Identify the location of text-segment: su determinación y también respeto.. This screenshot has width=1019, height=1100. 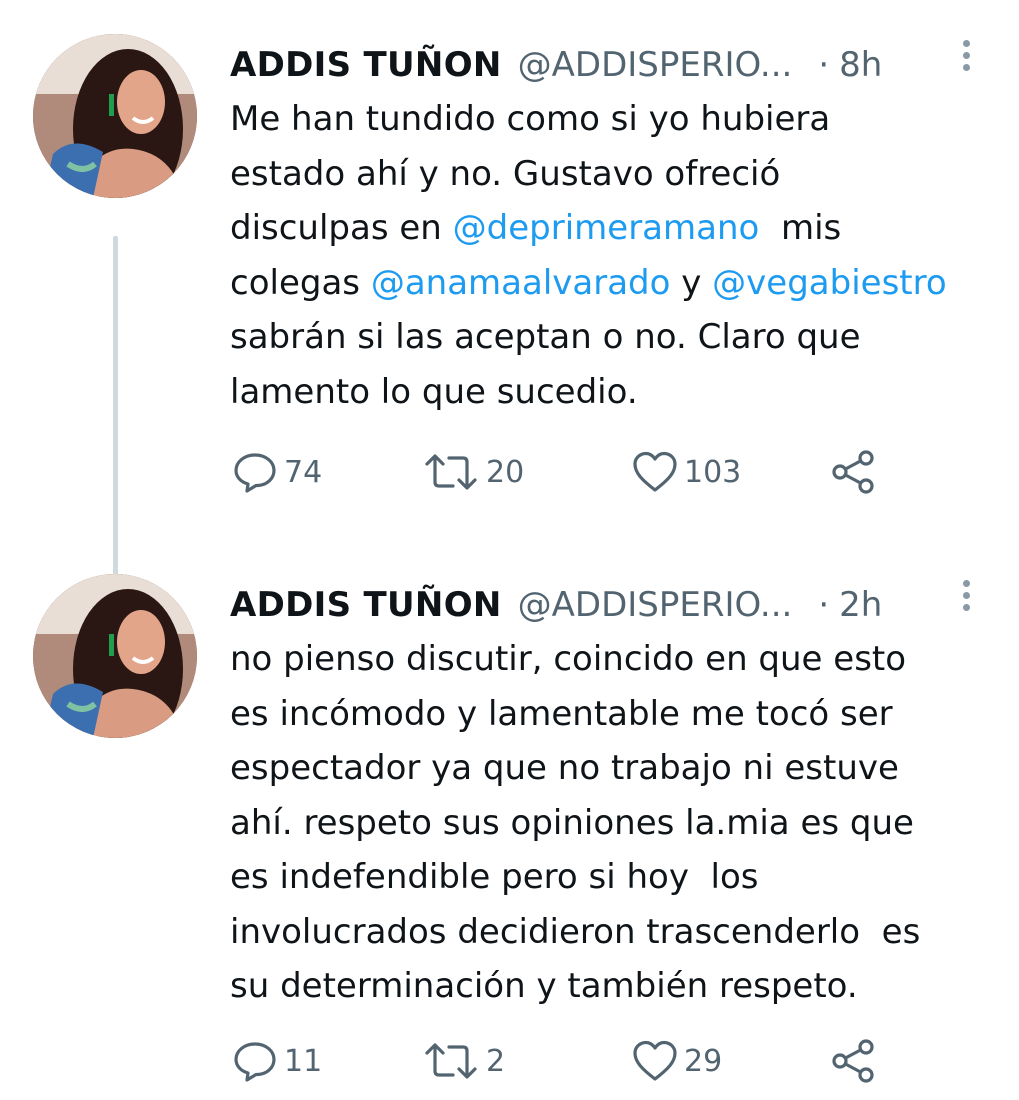
(544, 986).